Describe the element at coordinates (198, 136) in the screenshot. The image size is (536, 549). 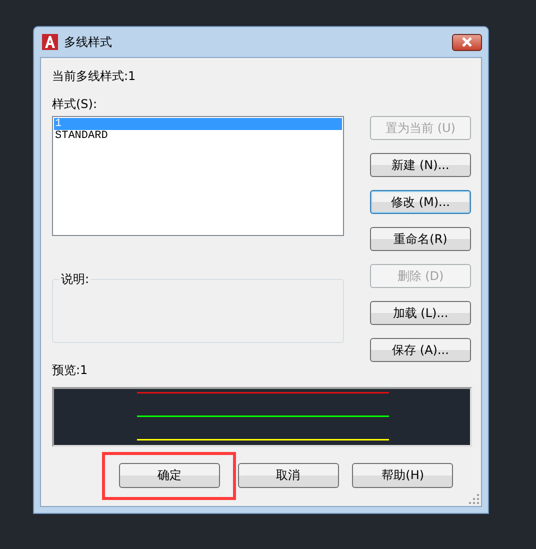
I see `style-item: STANDARD` at that location.